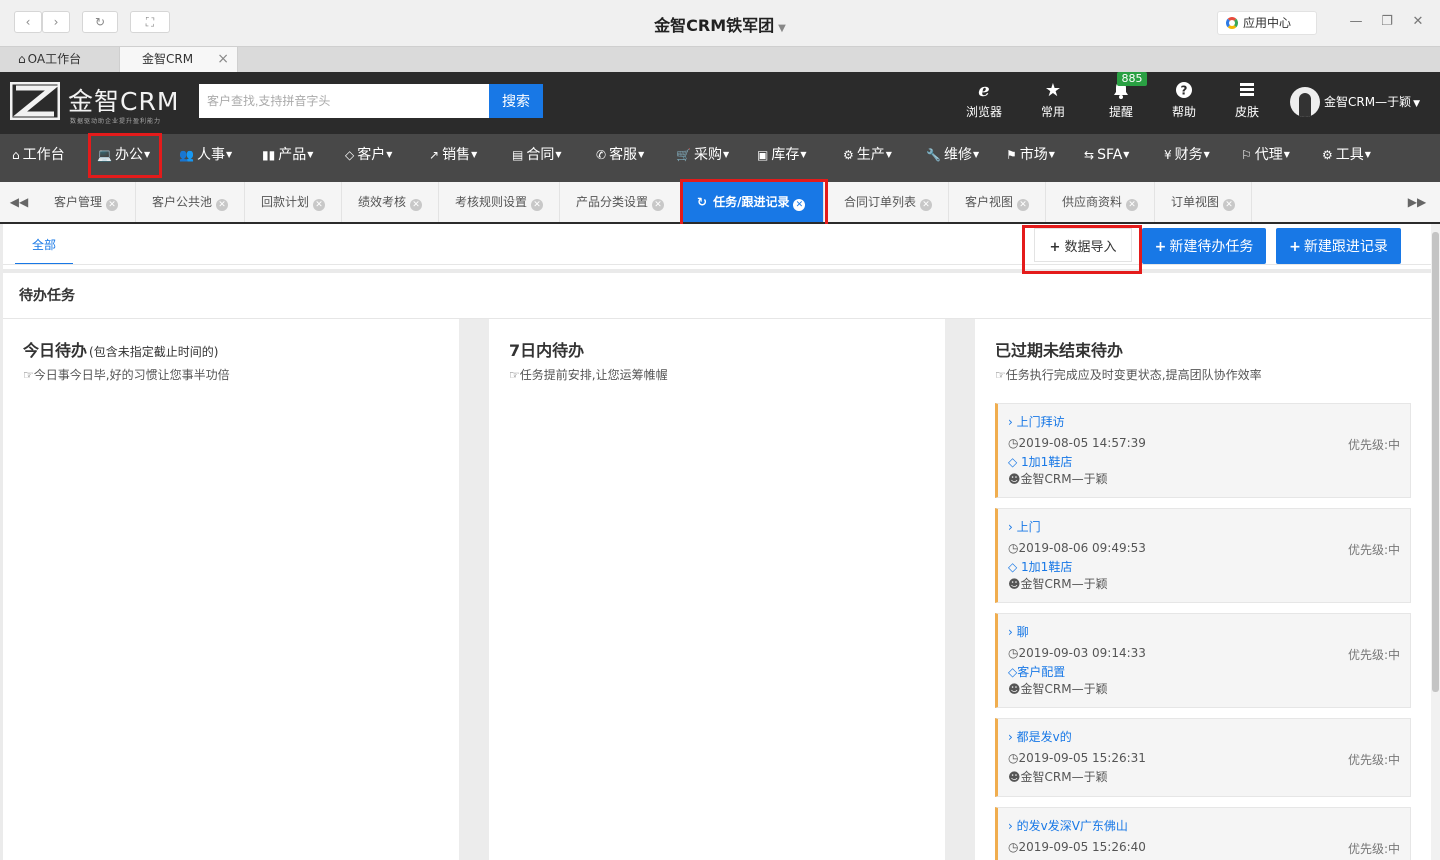 The width and height of the screenshot is (1440, 860). Describe the element at coordinates (1203, 202) in the screenshot. I see `tab-order-view: 订单视图 ✕` at that location.